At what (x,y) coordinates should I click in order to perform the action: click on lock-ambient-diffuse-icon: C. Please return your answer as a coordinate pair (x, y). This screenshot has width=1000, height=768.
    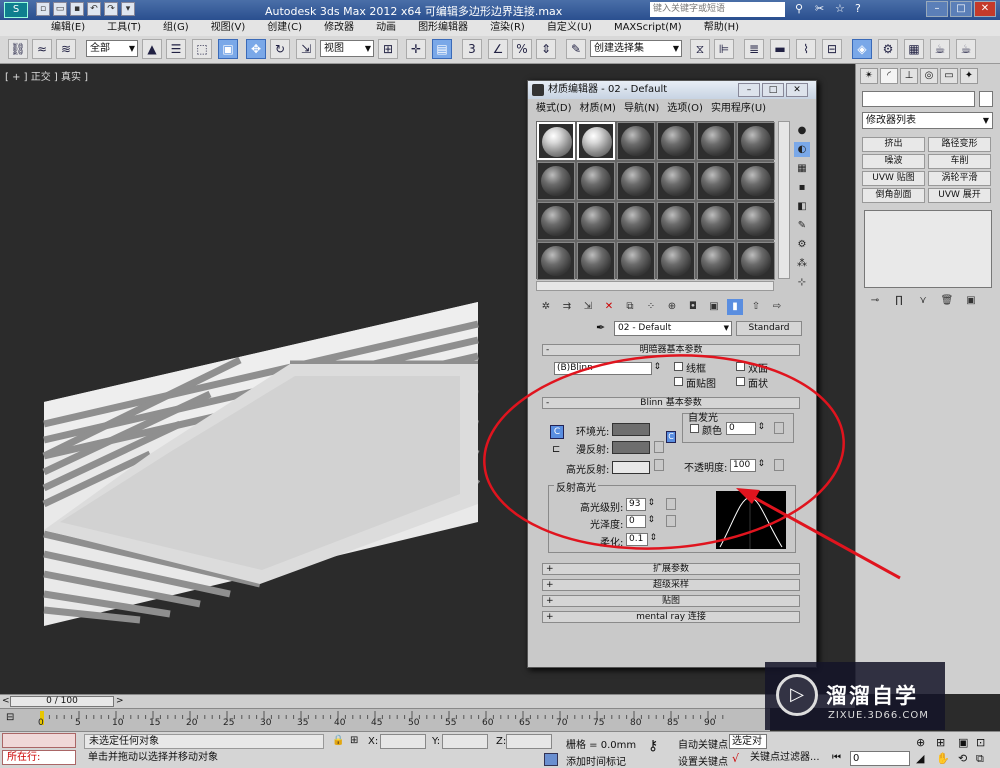
    Looking at the image, I should click on (557, 432).